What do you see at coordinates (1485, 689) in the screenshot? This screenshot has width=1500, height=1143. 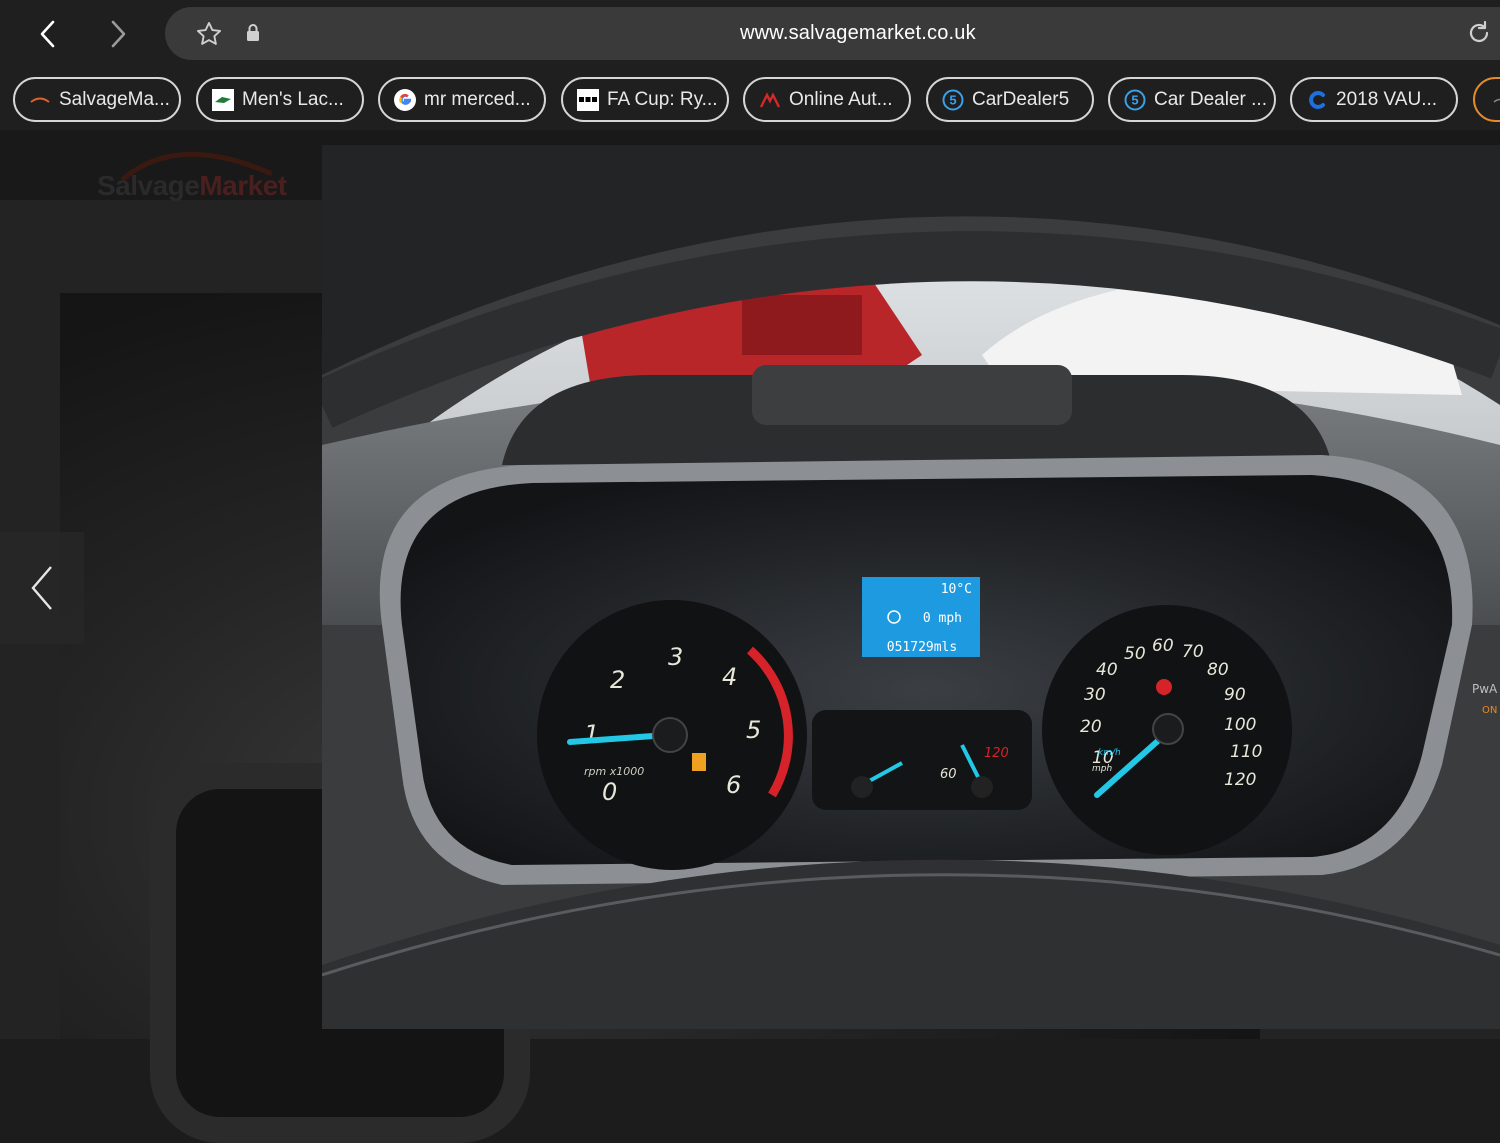 I see `side-switch-label: PwA` at bounding box center [1485, 689].